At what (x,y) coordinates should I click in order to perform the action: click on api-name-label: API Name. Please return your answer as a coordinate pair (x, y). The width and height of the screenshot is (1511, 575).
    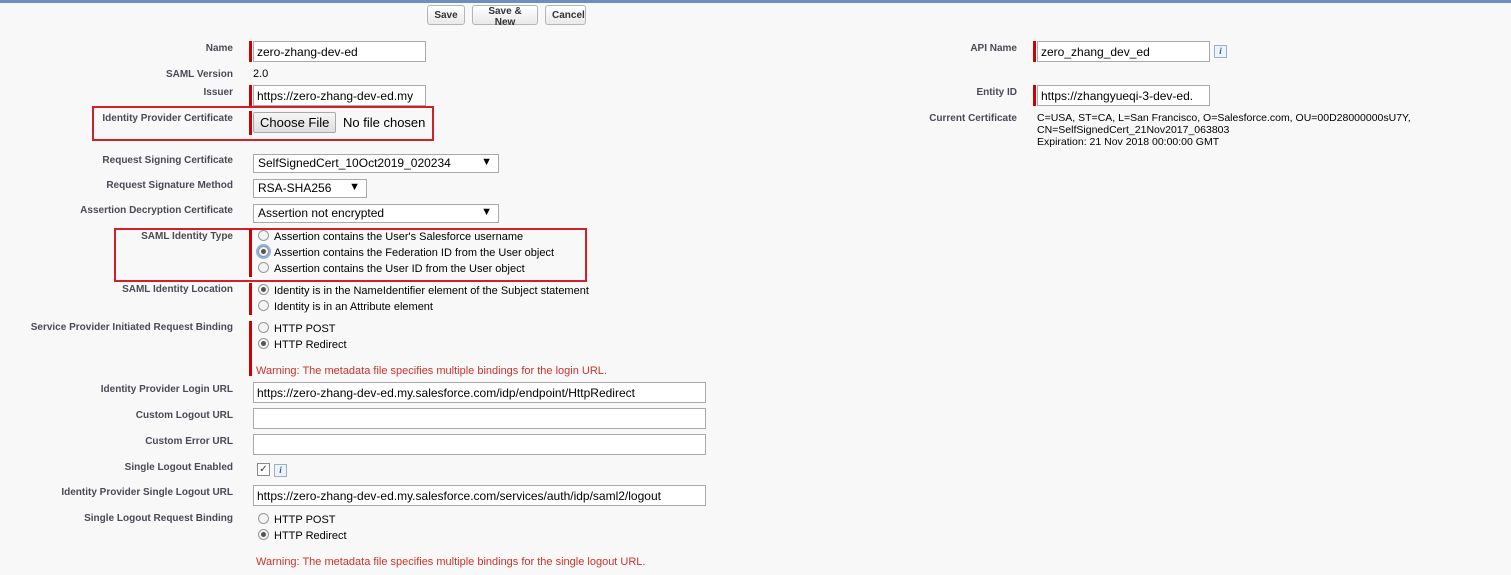
    Looking at the image, I should click on (993, 48).